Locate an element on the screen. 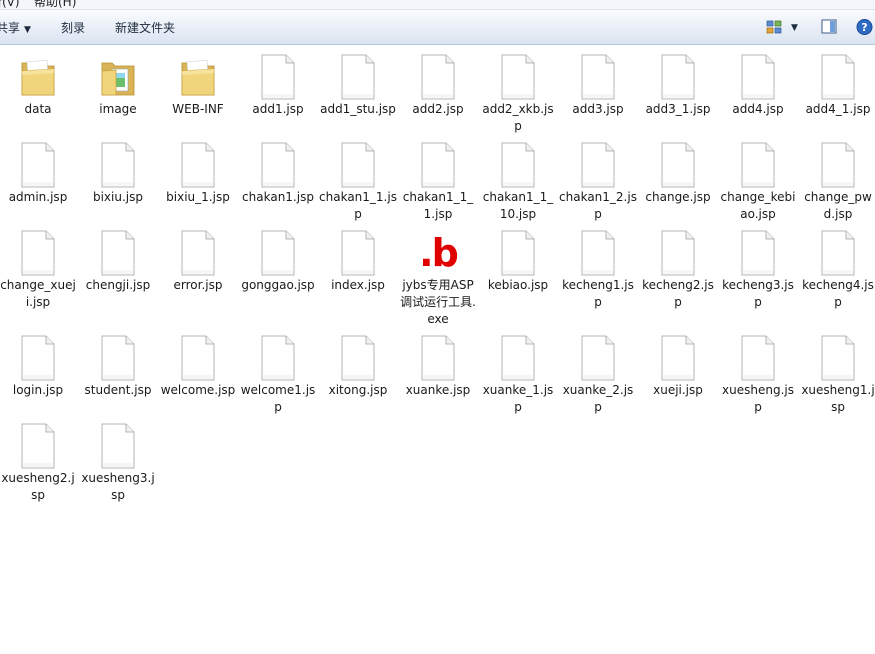 The image size is (875, 654). file-item: .b jybs专用ASP调试运行工具.exe is located at coordinates (438, 281).